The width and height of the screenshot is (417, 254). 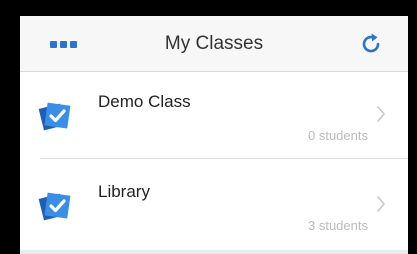 I want to click on class-name: Library, so click(x=124, y=191).